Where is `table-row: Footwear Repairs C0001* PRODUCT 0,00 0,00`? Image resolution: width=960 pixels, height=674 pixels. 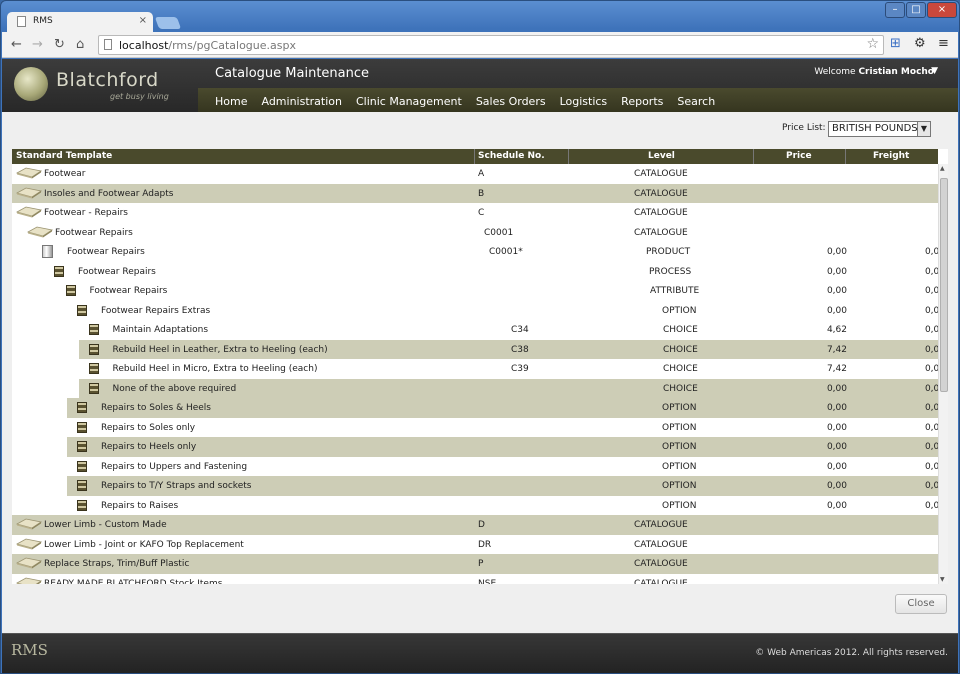
table-row: Footwear Repairs C0001* PRODUCT 0,00 0,00 is located at coordinates (475, 252).